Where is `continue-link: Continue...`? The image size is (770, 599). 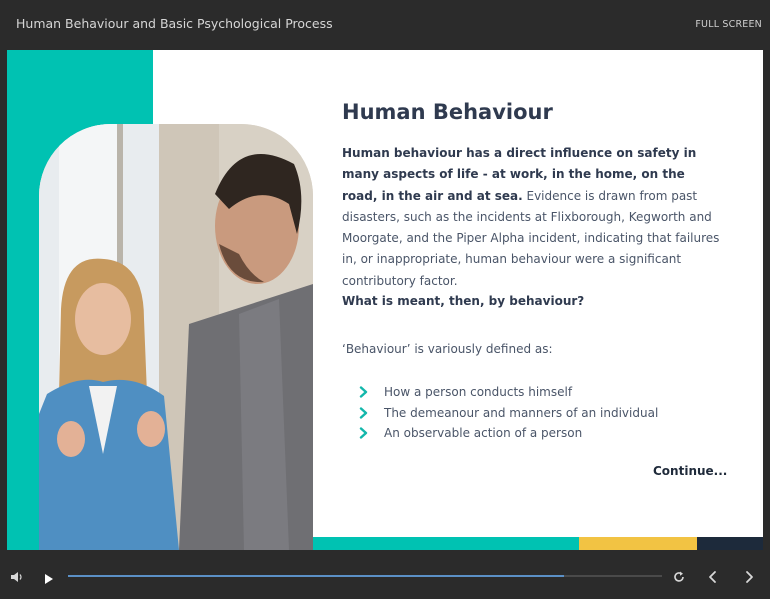 continue-link: Continue... is located at coordinates (690, 471).